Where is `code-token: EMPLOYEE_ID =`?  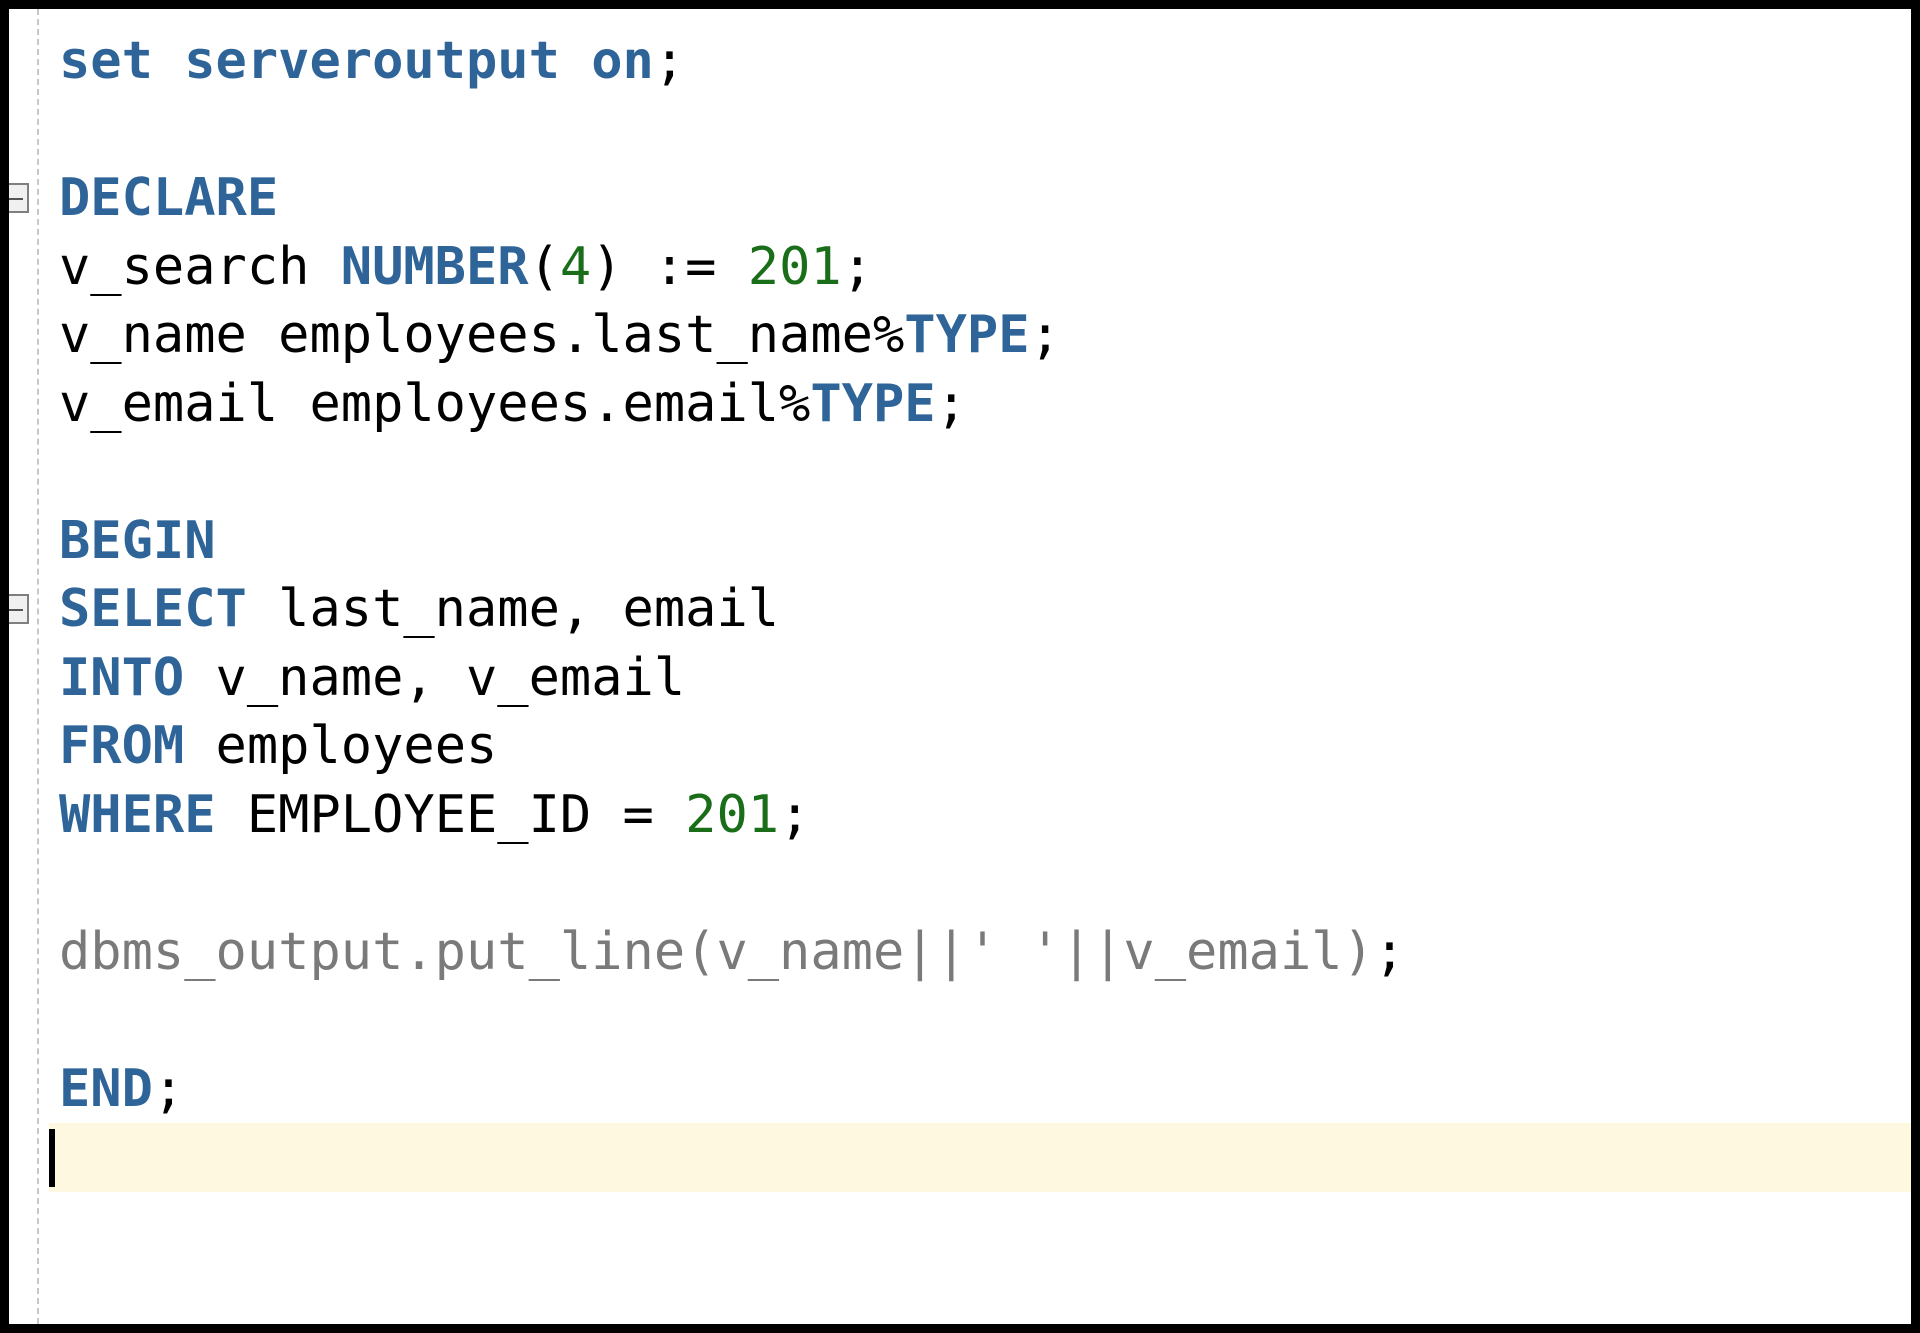 code-token: EMPLOYEE_ID = is located at coordinates (450, 814).